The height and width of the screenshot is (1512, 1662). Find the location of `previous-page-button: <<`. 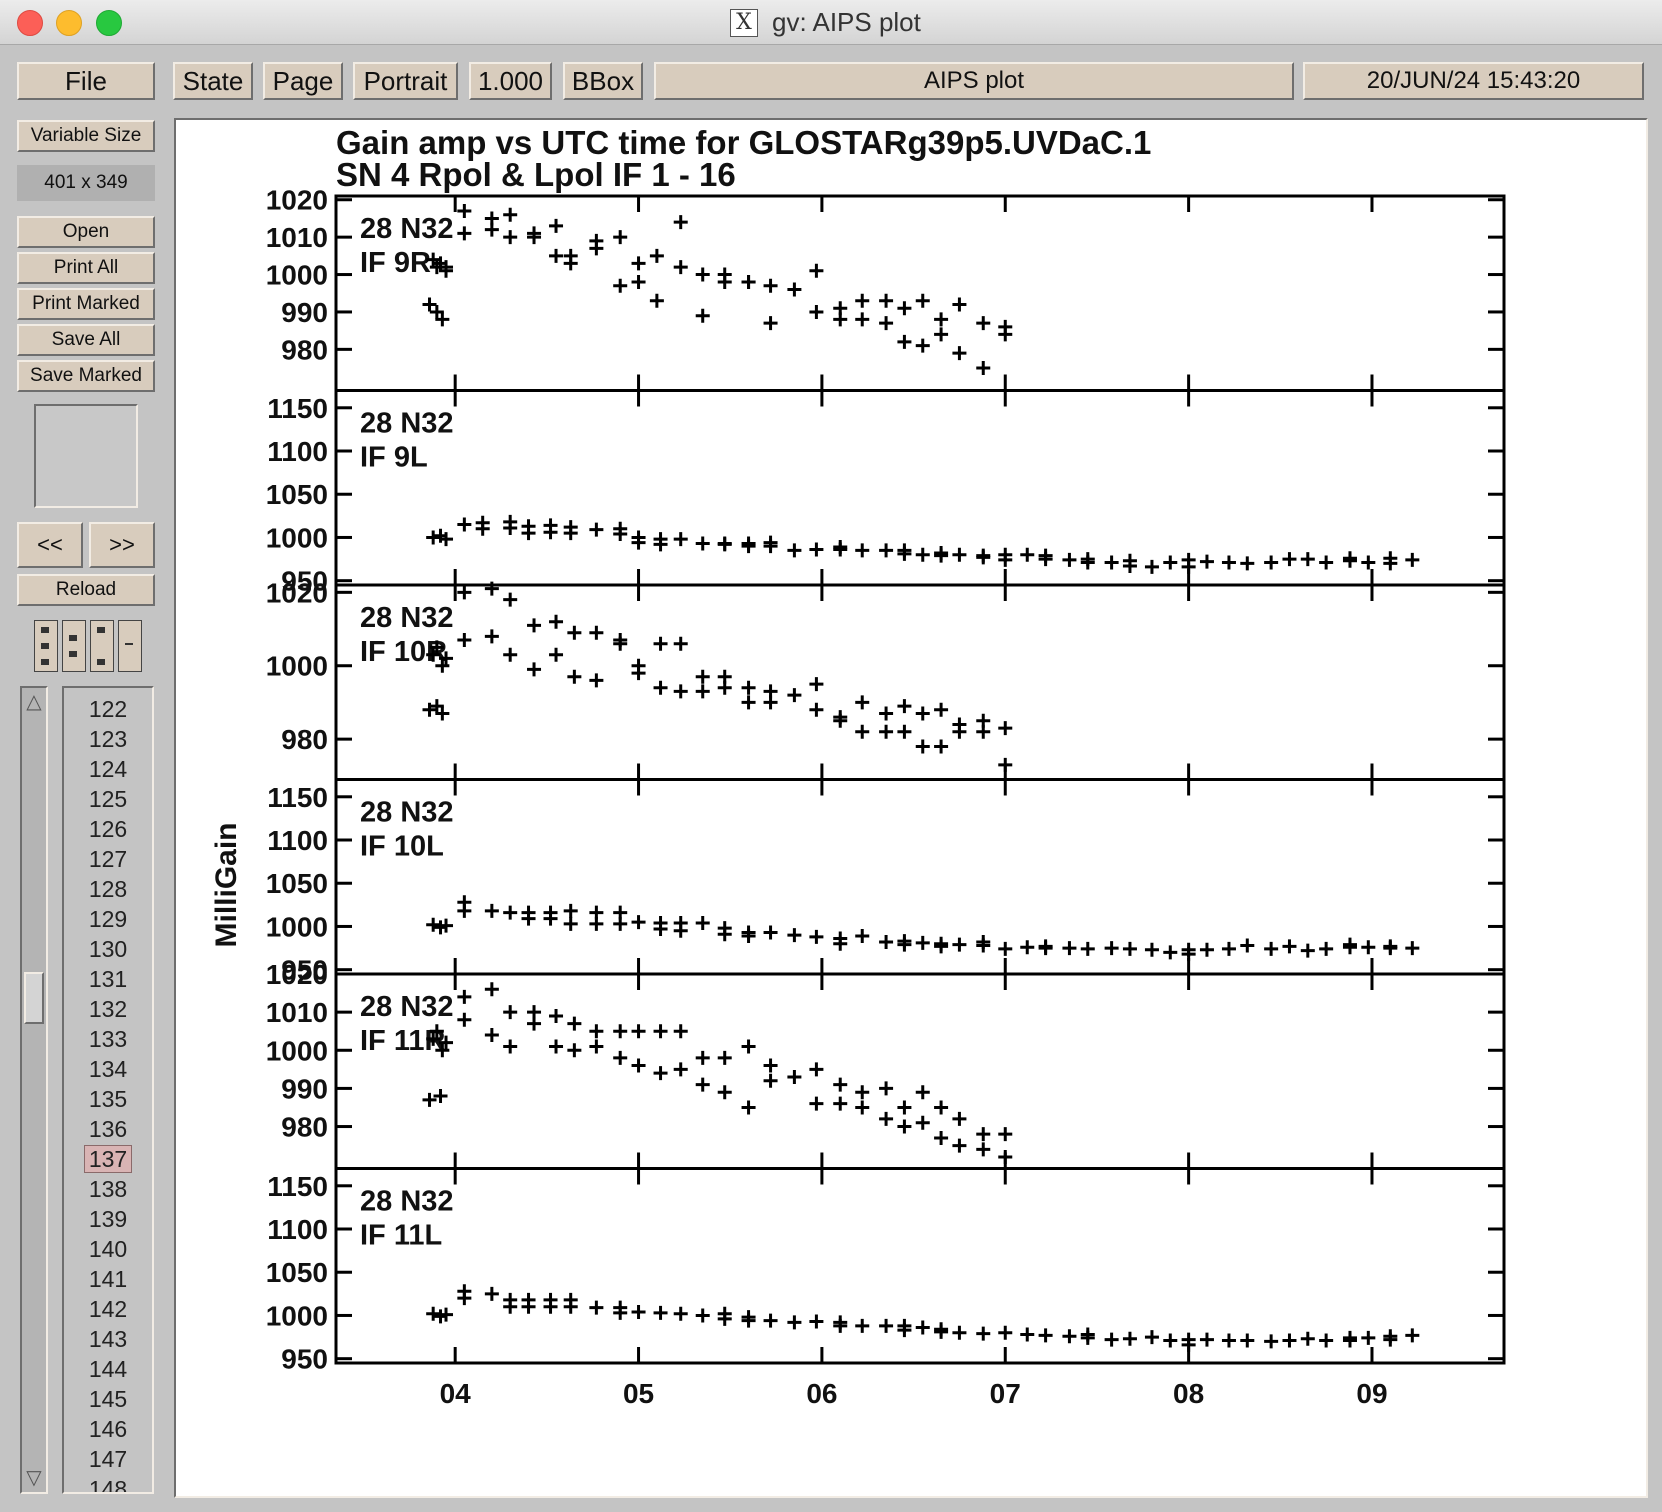

previous-page-button: << is located at coordinates (50, 545).